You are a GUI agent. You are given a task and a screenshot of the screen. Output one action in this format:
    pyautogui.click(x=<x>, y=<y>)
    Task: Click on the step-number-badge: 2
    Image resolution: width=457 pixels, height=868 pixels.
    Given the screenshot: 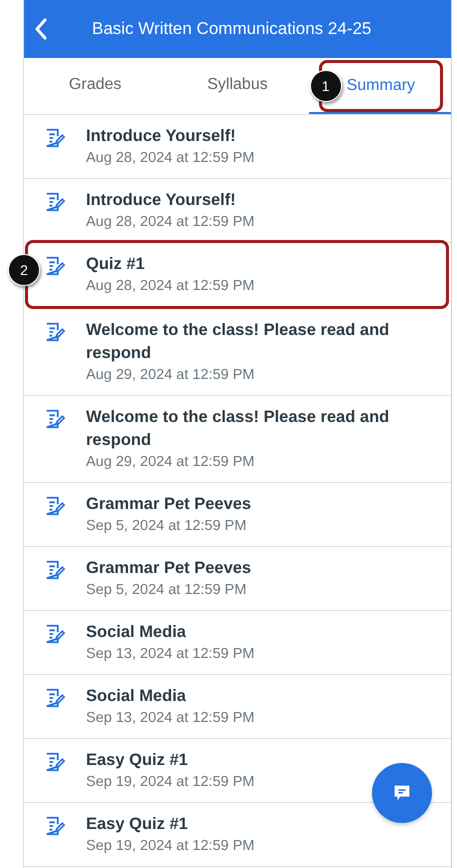 What is the action you would take?
    pyautogui.click(x=24, y=270)
    